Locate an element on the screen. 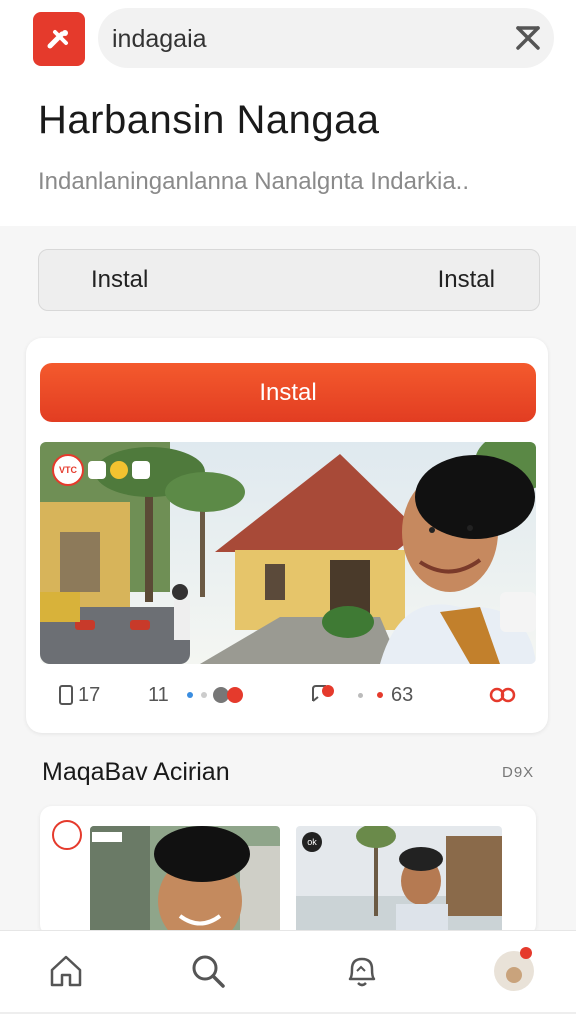 The image size is (576, 1024). nav-home is located at coordinates (66, 971).